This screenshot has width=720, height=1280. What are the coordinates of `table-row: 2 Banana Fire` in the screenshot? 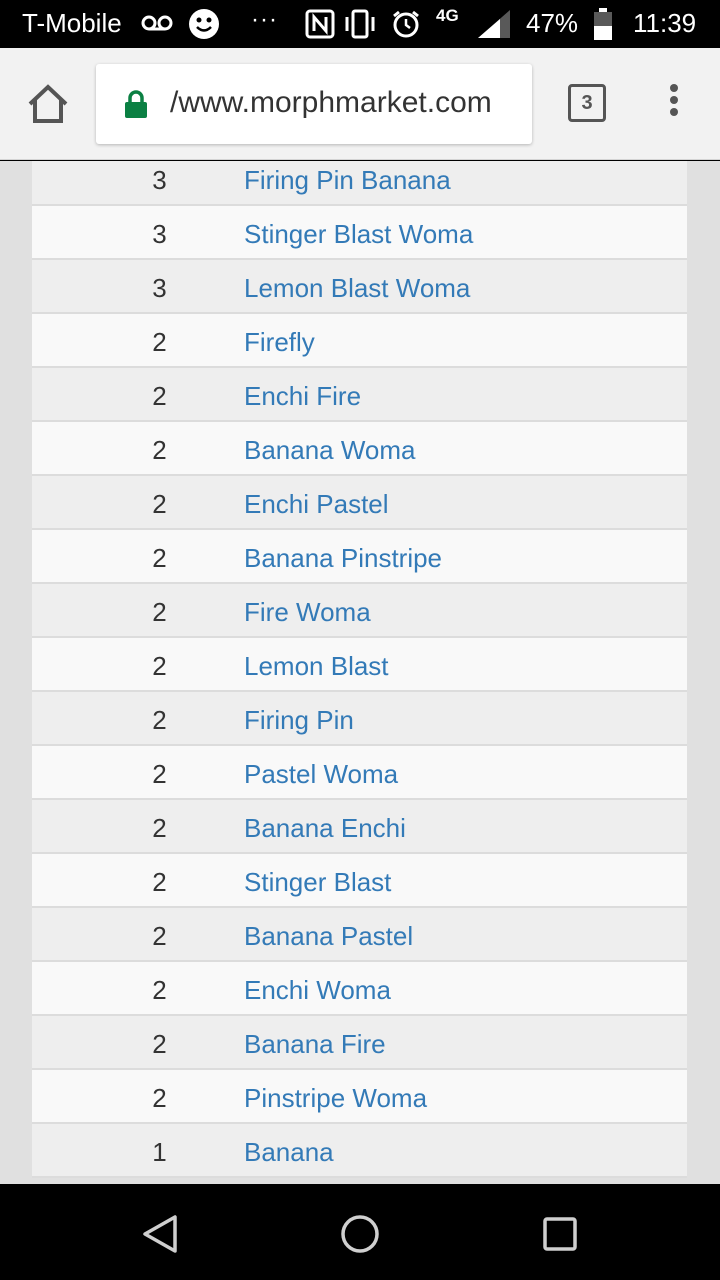 It's located at (359, 1043).